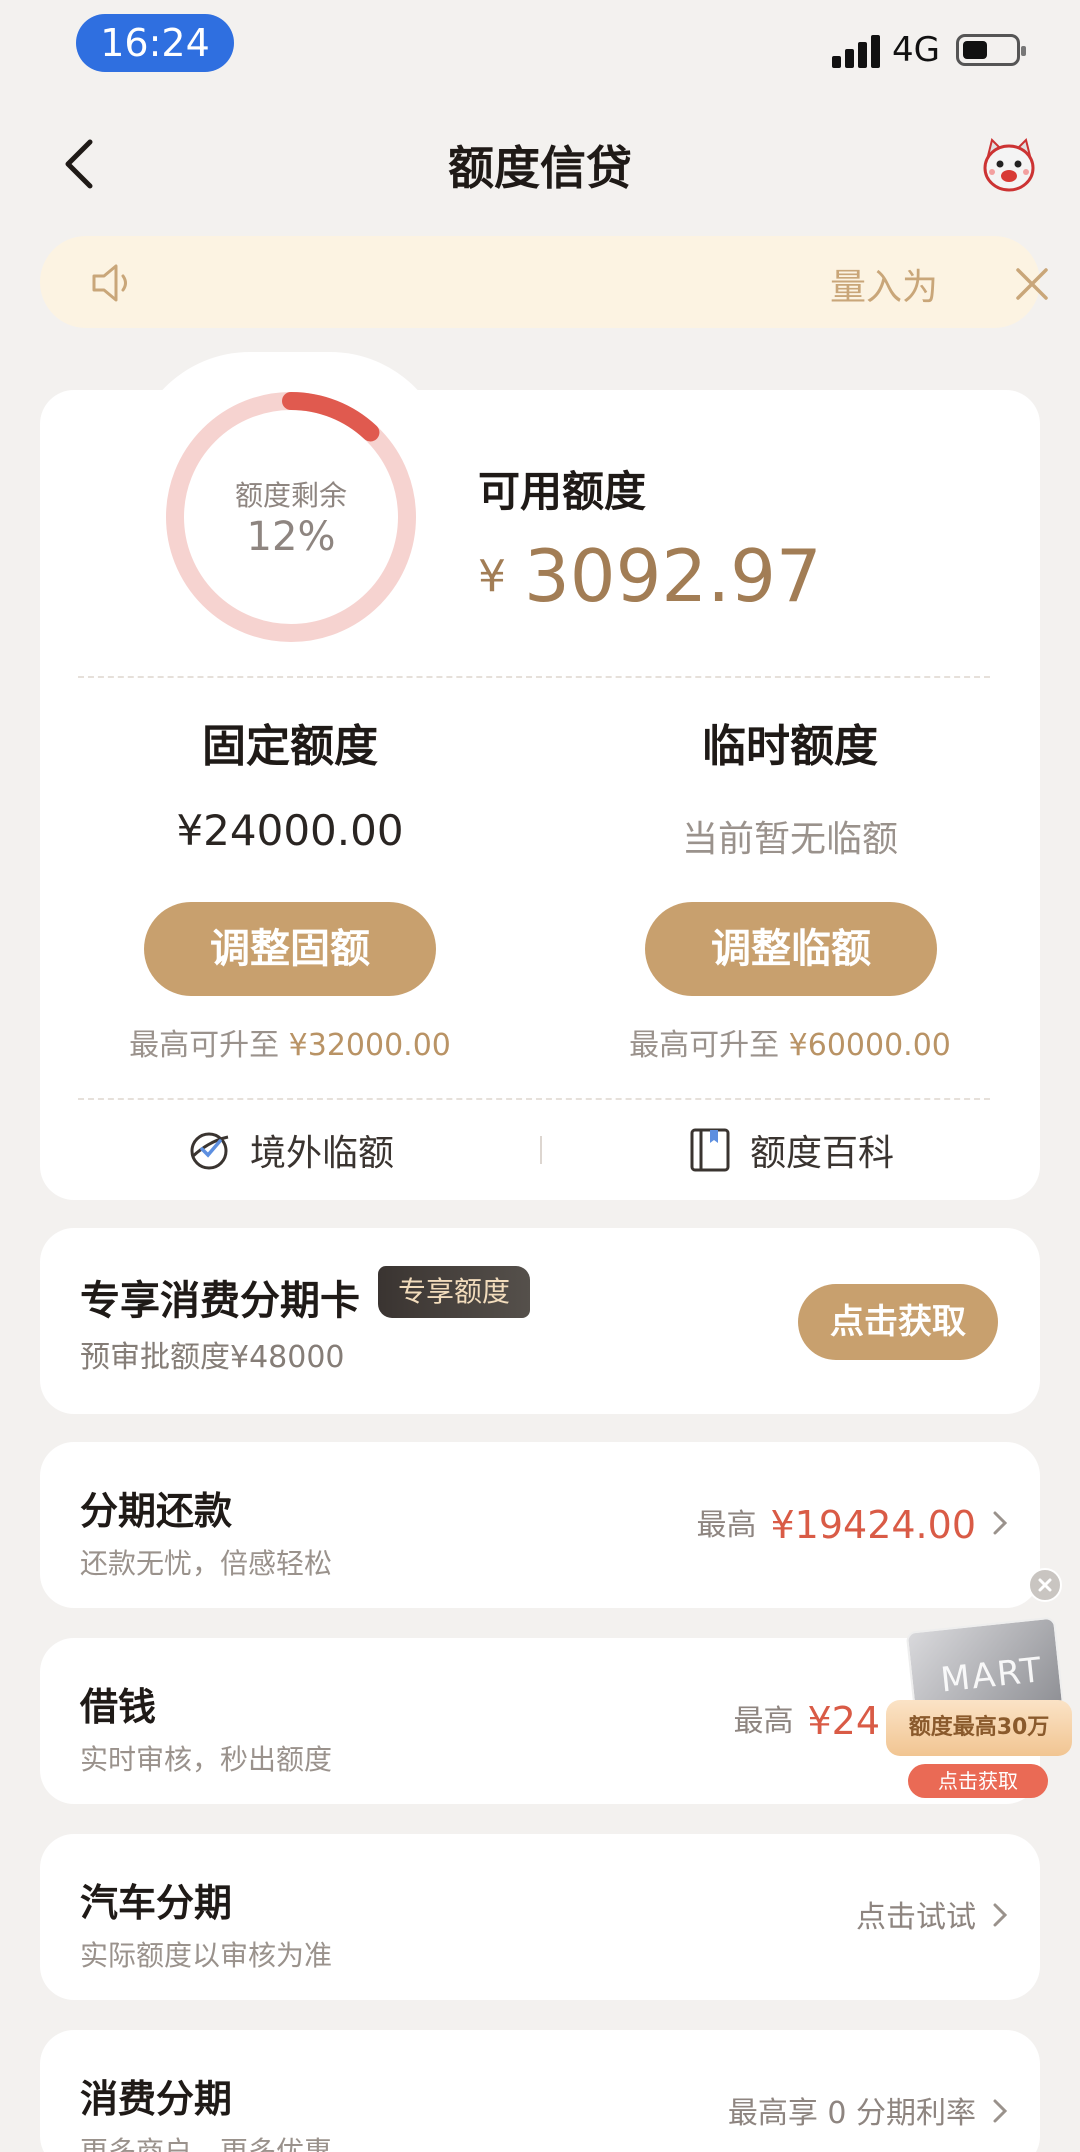 The height and width of the screenshot is (2152, 1080). Describe the element at coordinates (156, 1903) in the screenshot. I see `list-item-title: 汽车分期` at that location.